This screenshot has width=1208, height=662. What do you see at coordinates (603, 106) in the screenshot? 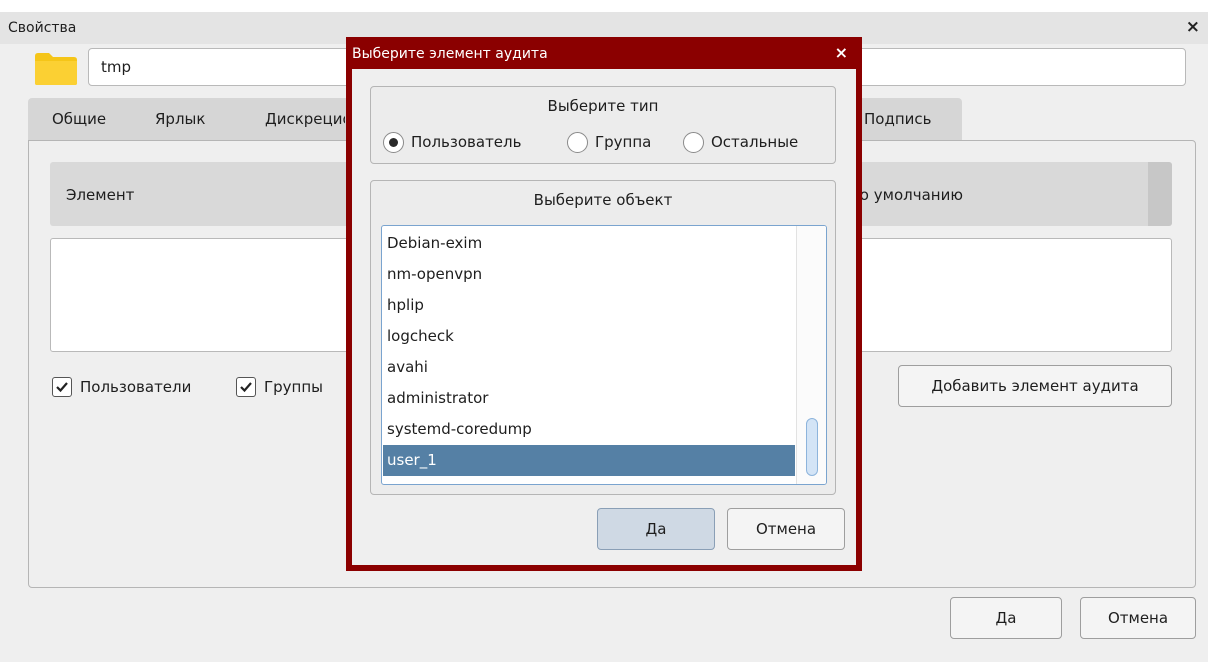
I see `type-group-title: Выберите тип` at bounding box center [603, 106].